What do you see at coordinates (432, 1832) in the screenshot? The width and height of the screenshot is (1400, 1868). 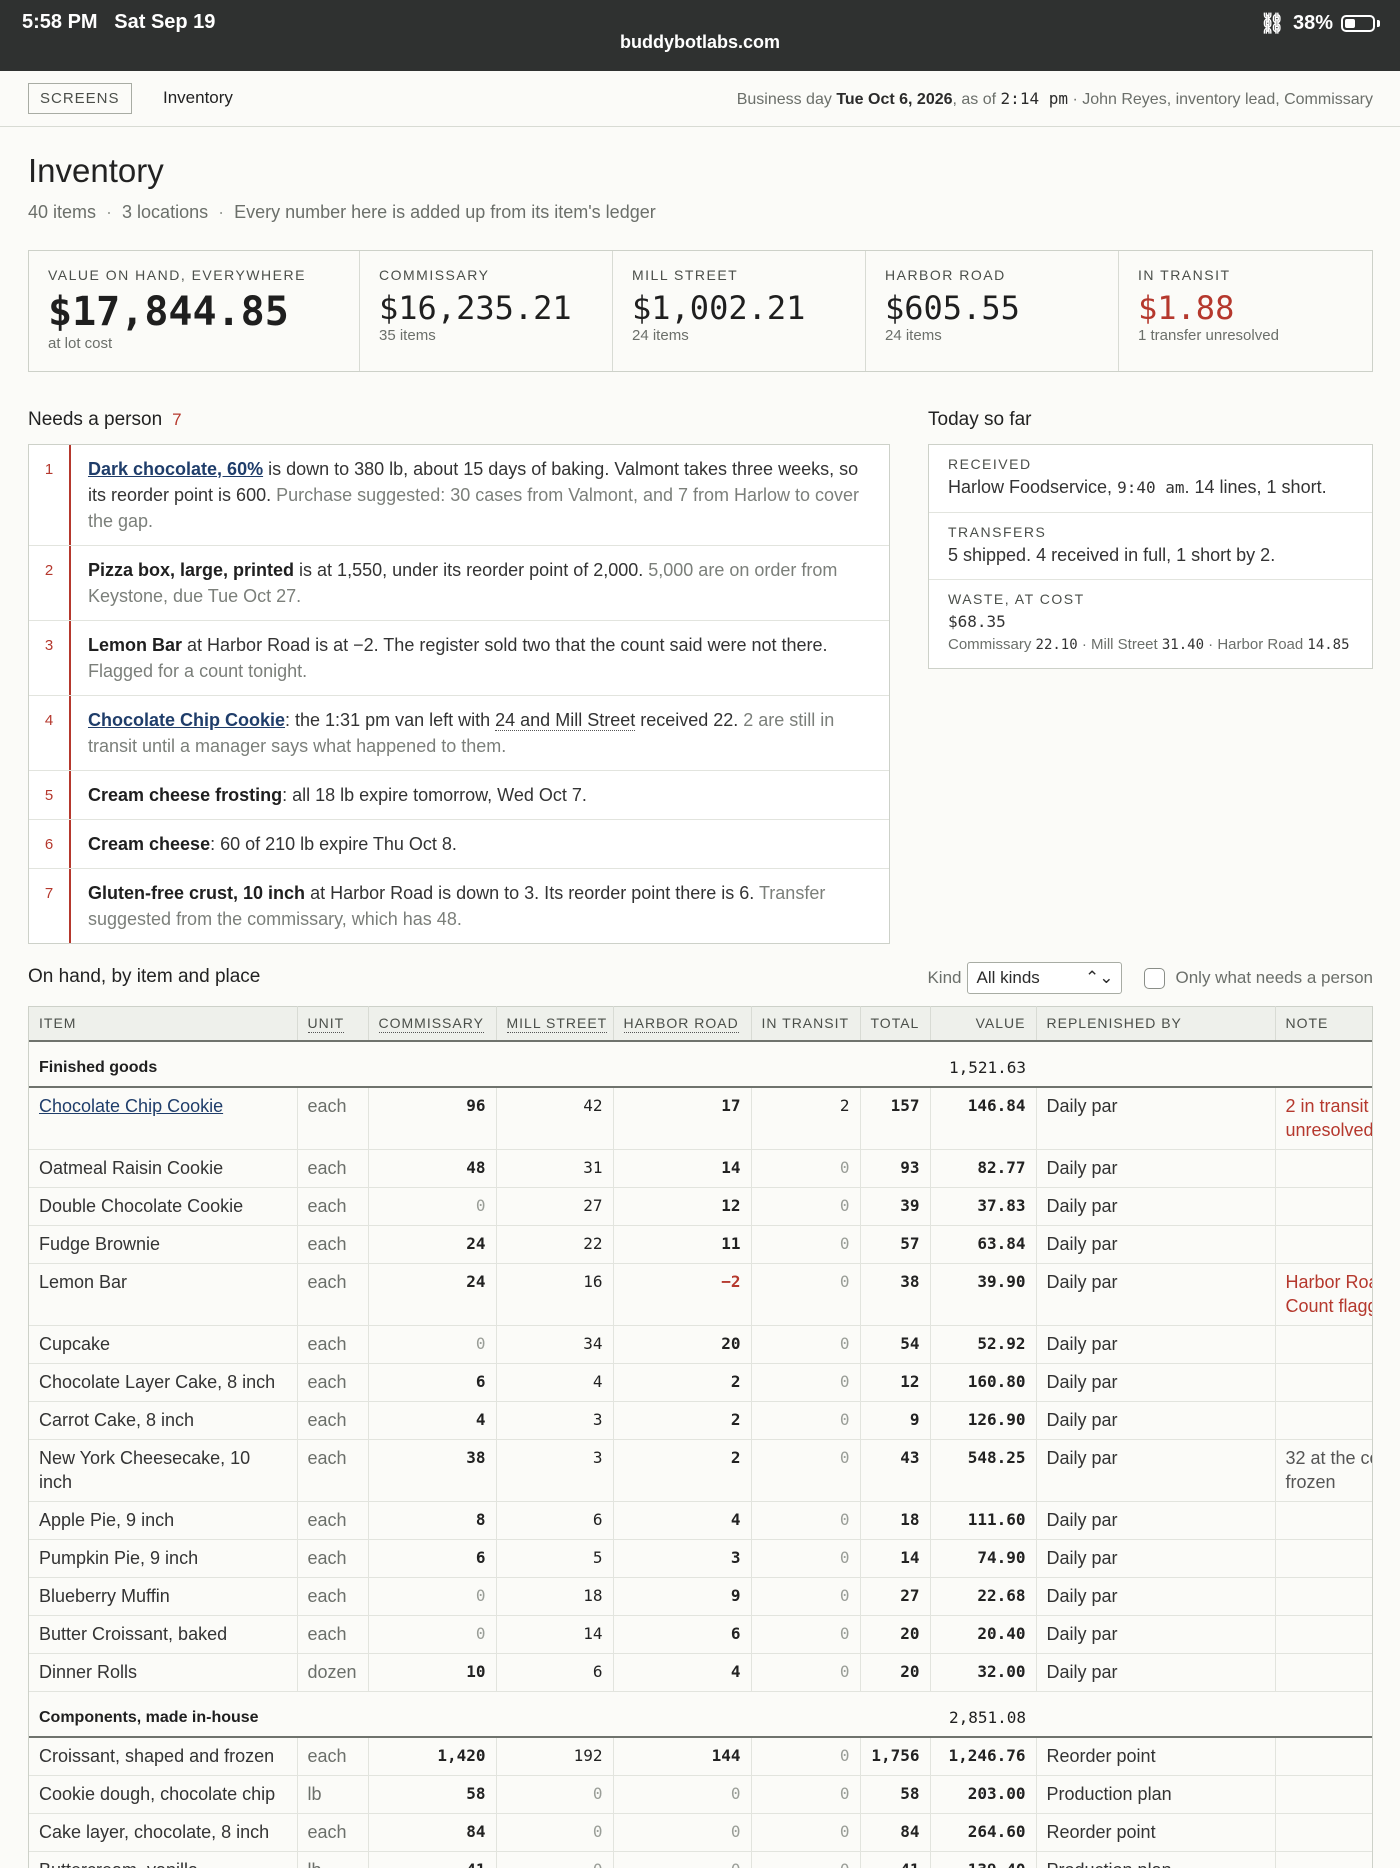 I see `qty-commissary: 84` at bounding box center [432, 1832].